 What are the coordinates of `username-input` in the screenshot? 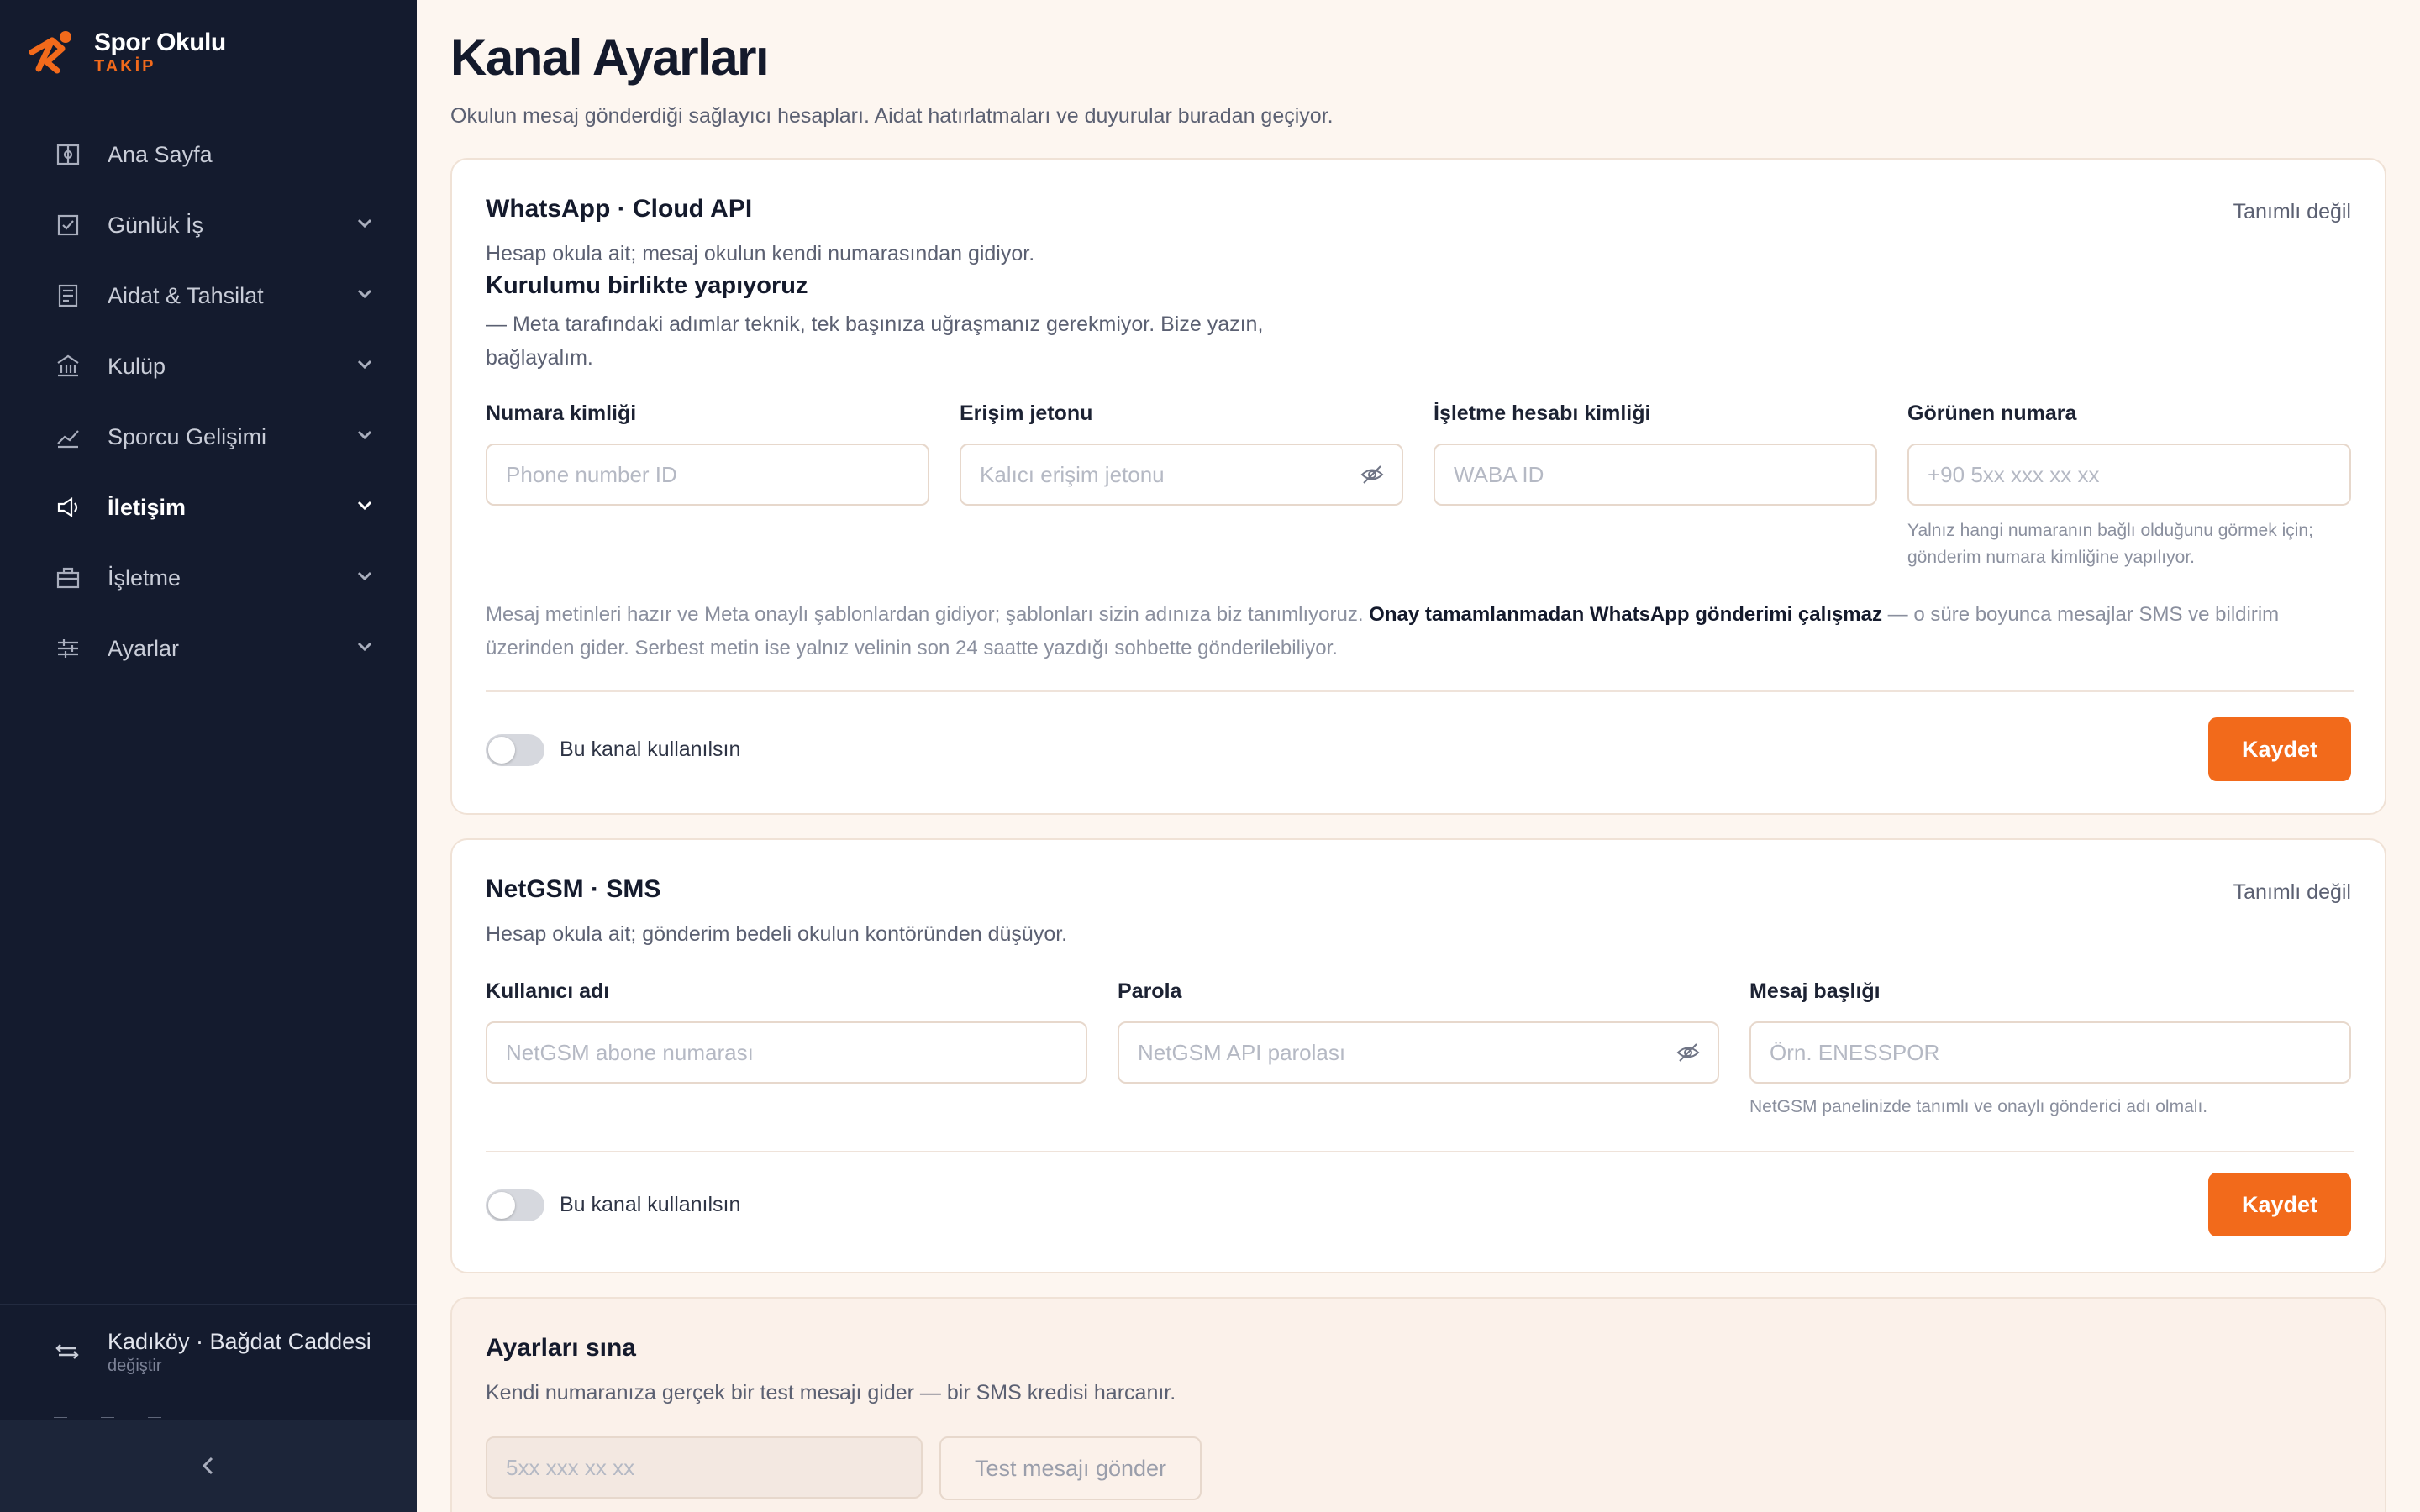 It's located at (786, 1052).